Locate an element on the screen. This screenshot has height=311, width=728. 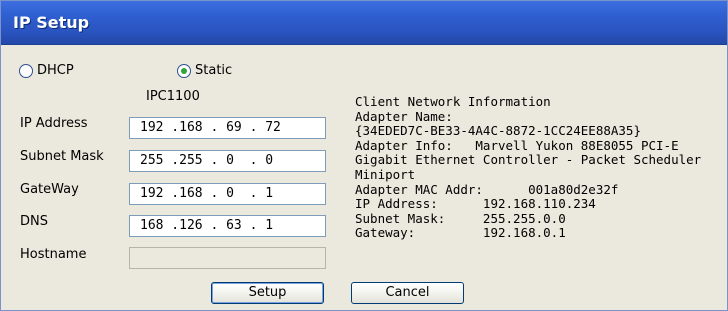
hostname-label: Hostname is located at coordinates (53, 254).